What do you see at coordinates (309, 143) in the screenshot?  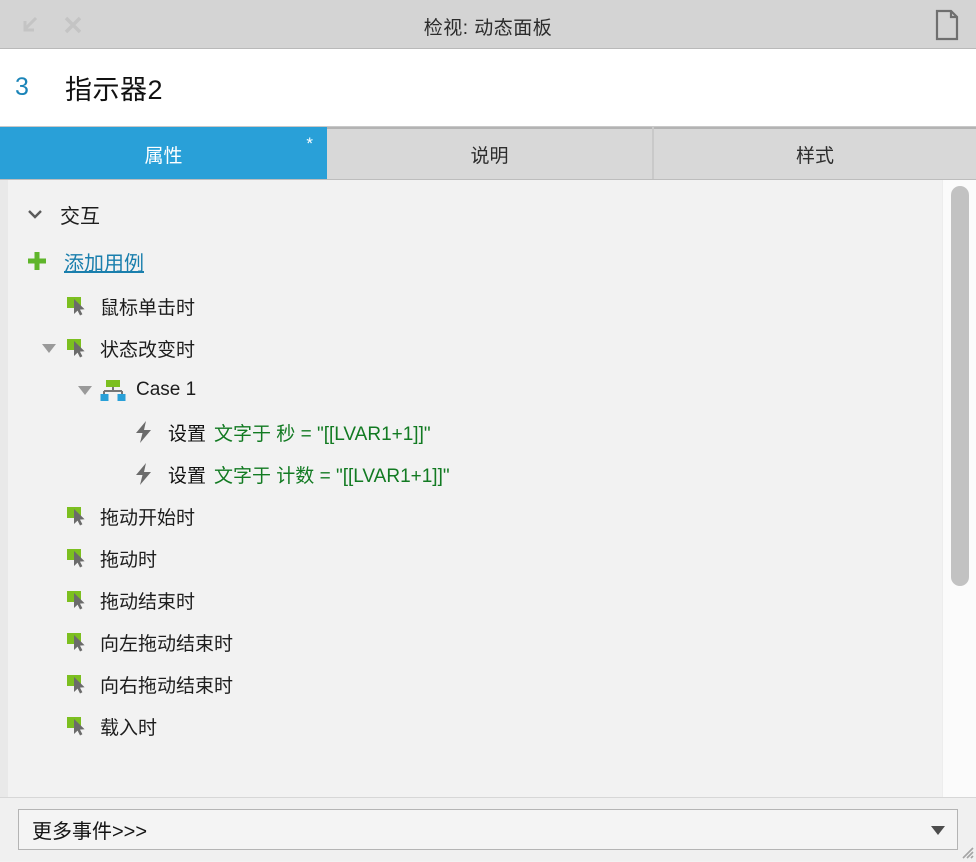 I see `tab-modified-marker: *` at bounding box center [309, 143].